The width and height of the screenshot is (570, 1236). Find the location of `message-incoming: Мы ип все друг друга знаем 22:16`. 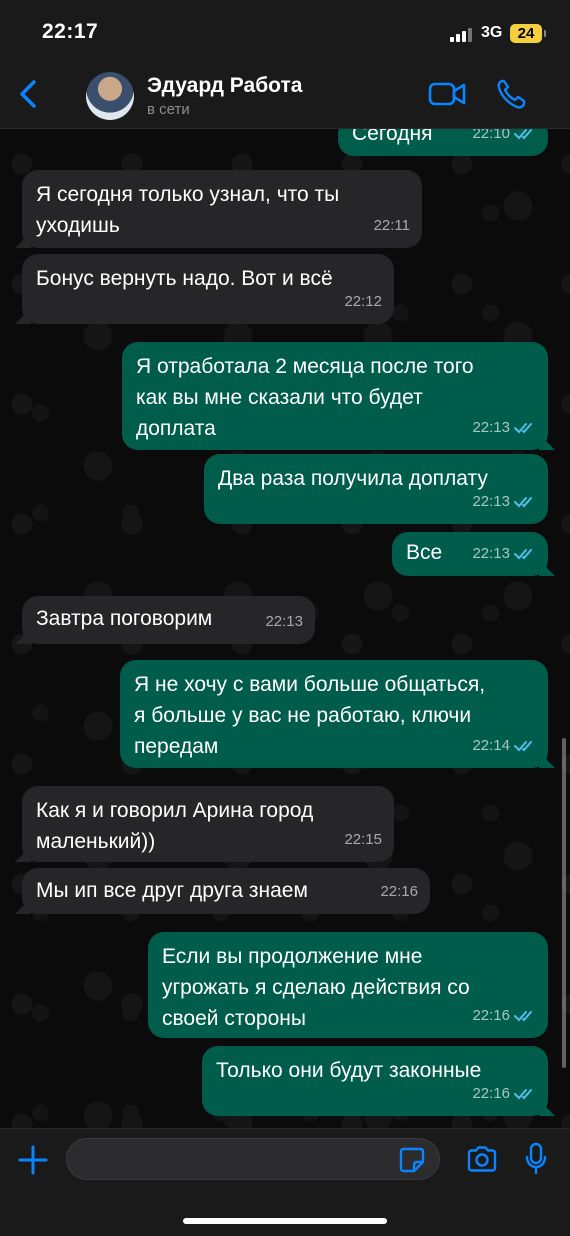

message-incoming: Мы ип все друг друга знаем 22:16 is located at coordinates (226, 891).